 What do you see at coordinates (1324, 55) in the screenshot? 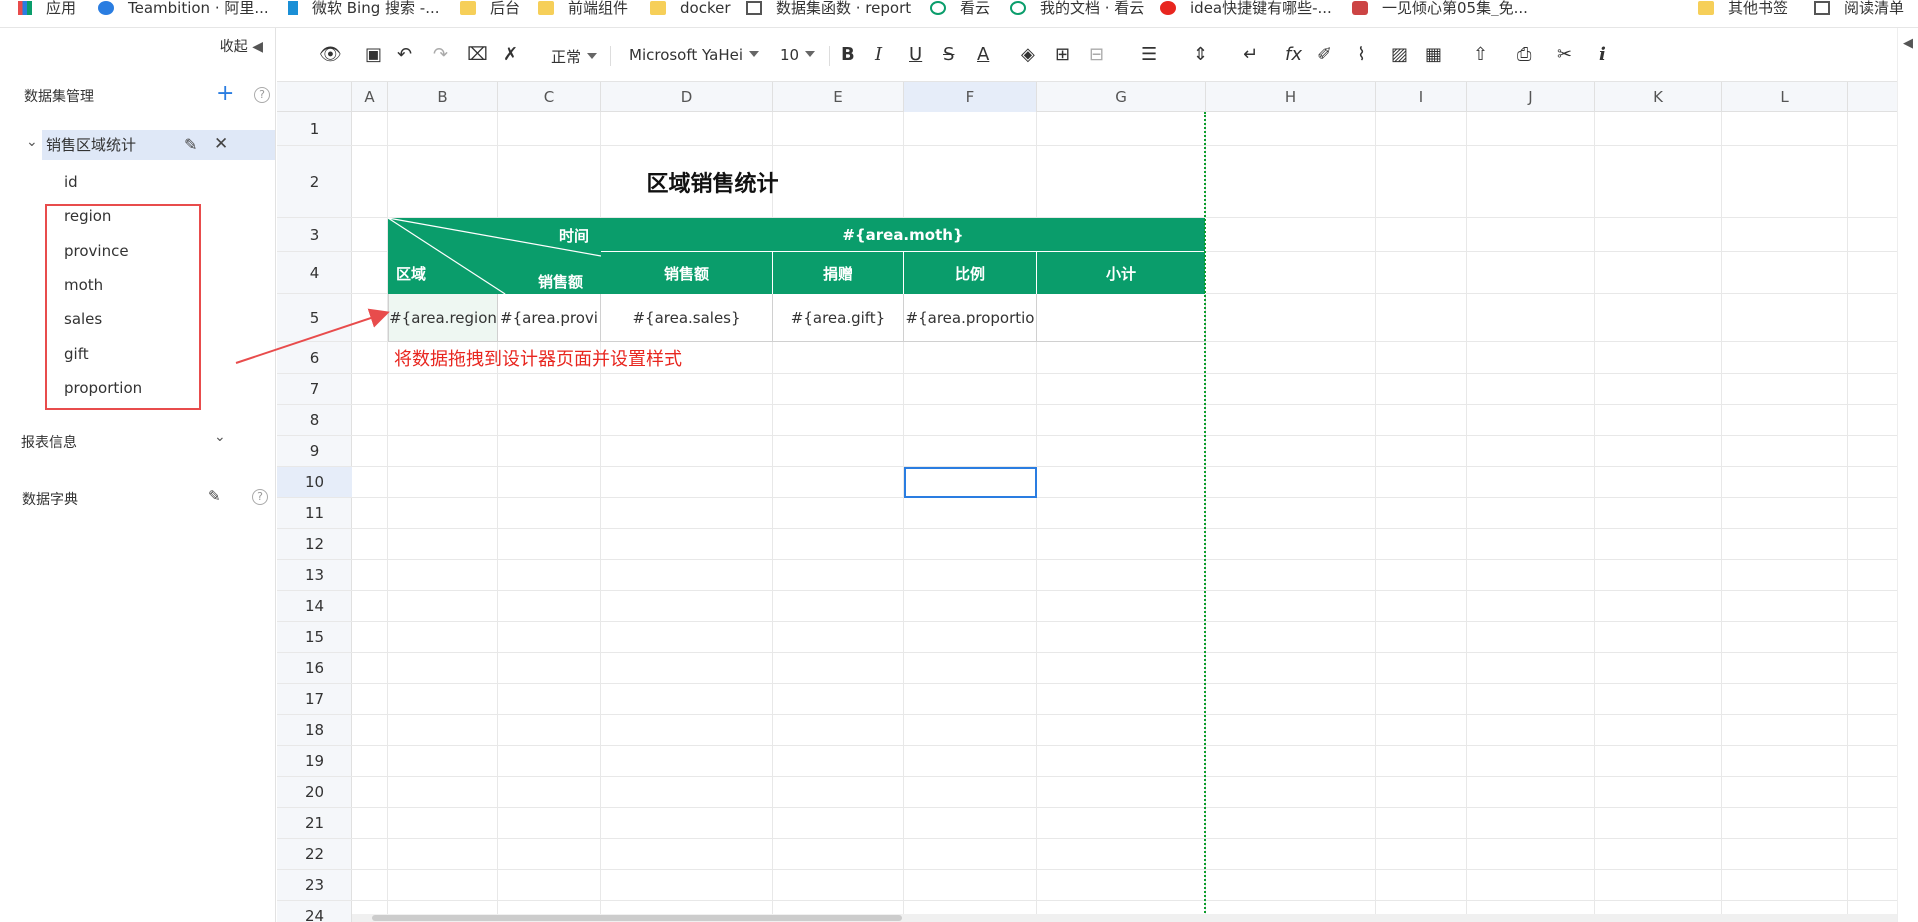
I see `formula-edit-icon: ✐` at bounding box center [1324, 55].